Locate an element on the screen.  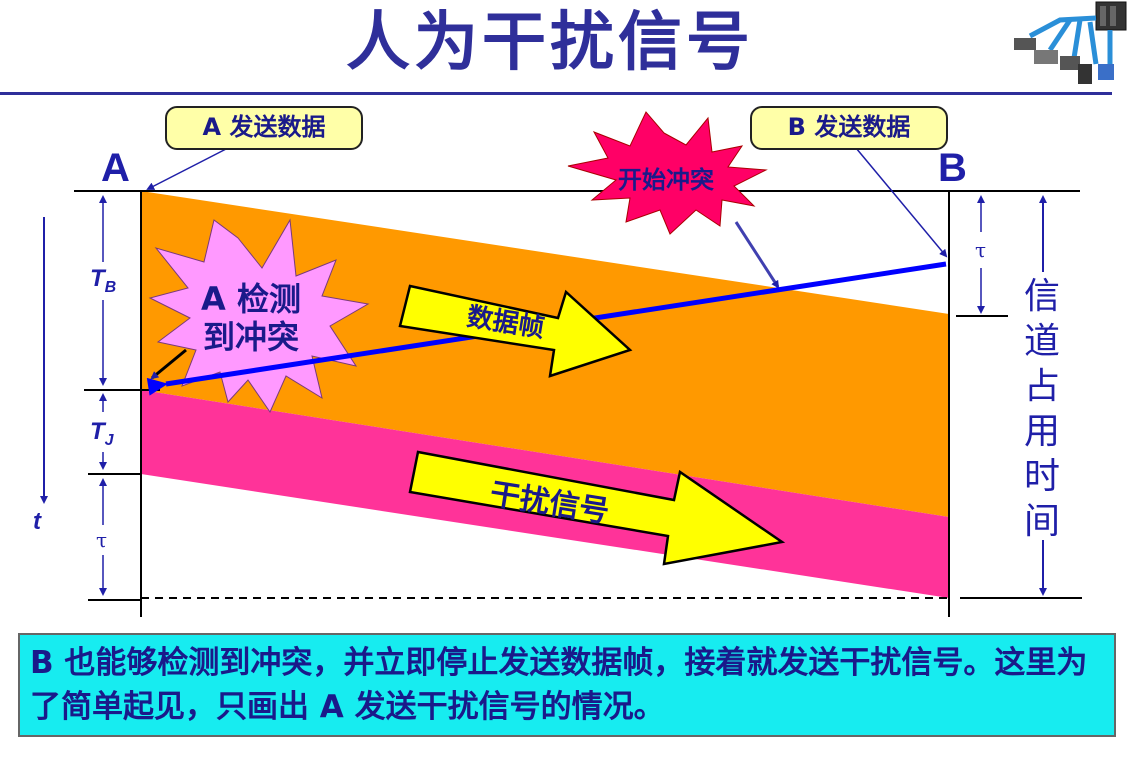
tj-main: T is located at coordinates (97, 431).